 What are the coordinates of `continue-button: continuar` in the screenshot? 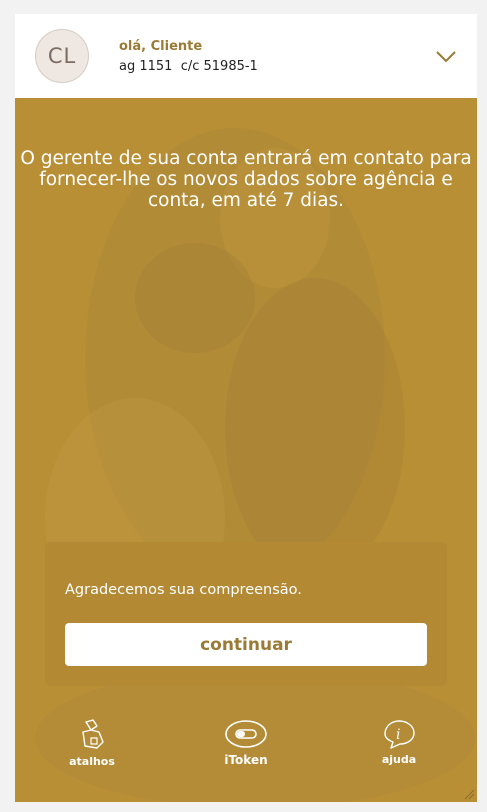 It's located at (246, 644).